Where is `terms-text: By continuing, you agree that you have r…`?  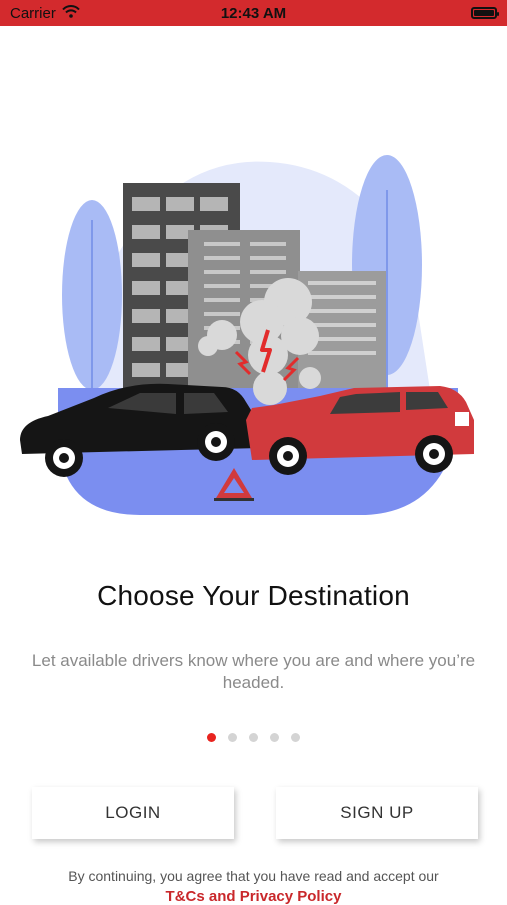 terms-text: By continuing, you agree that you have r… is located at coordinates (253, 876).